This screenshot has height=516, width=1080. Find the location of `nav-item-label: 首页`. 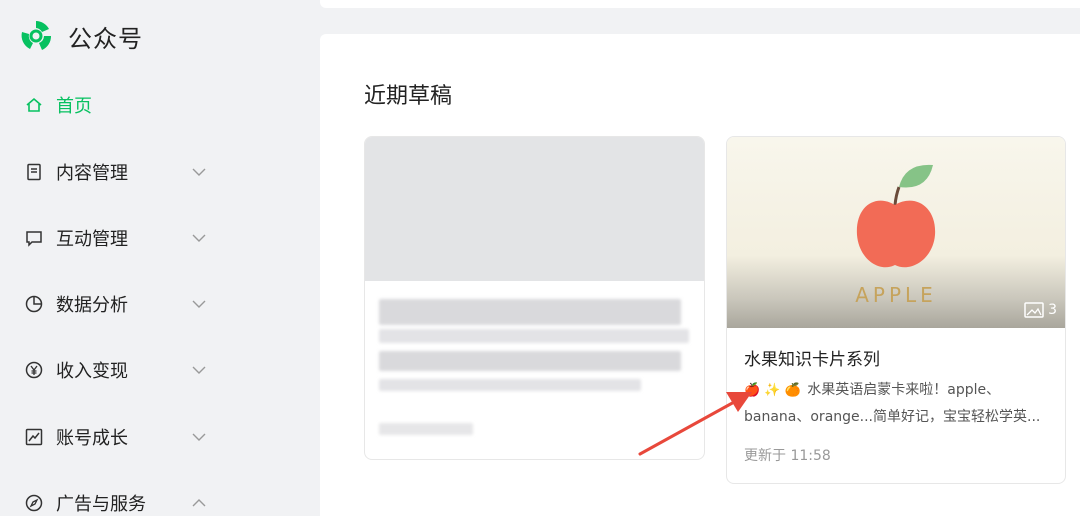

nav-item-label: 首页 is located at coordinates (74, 106).